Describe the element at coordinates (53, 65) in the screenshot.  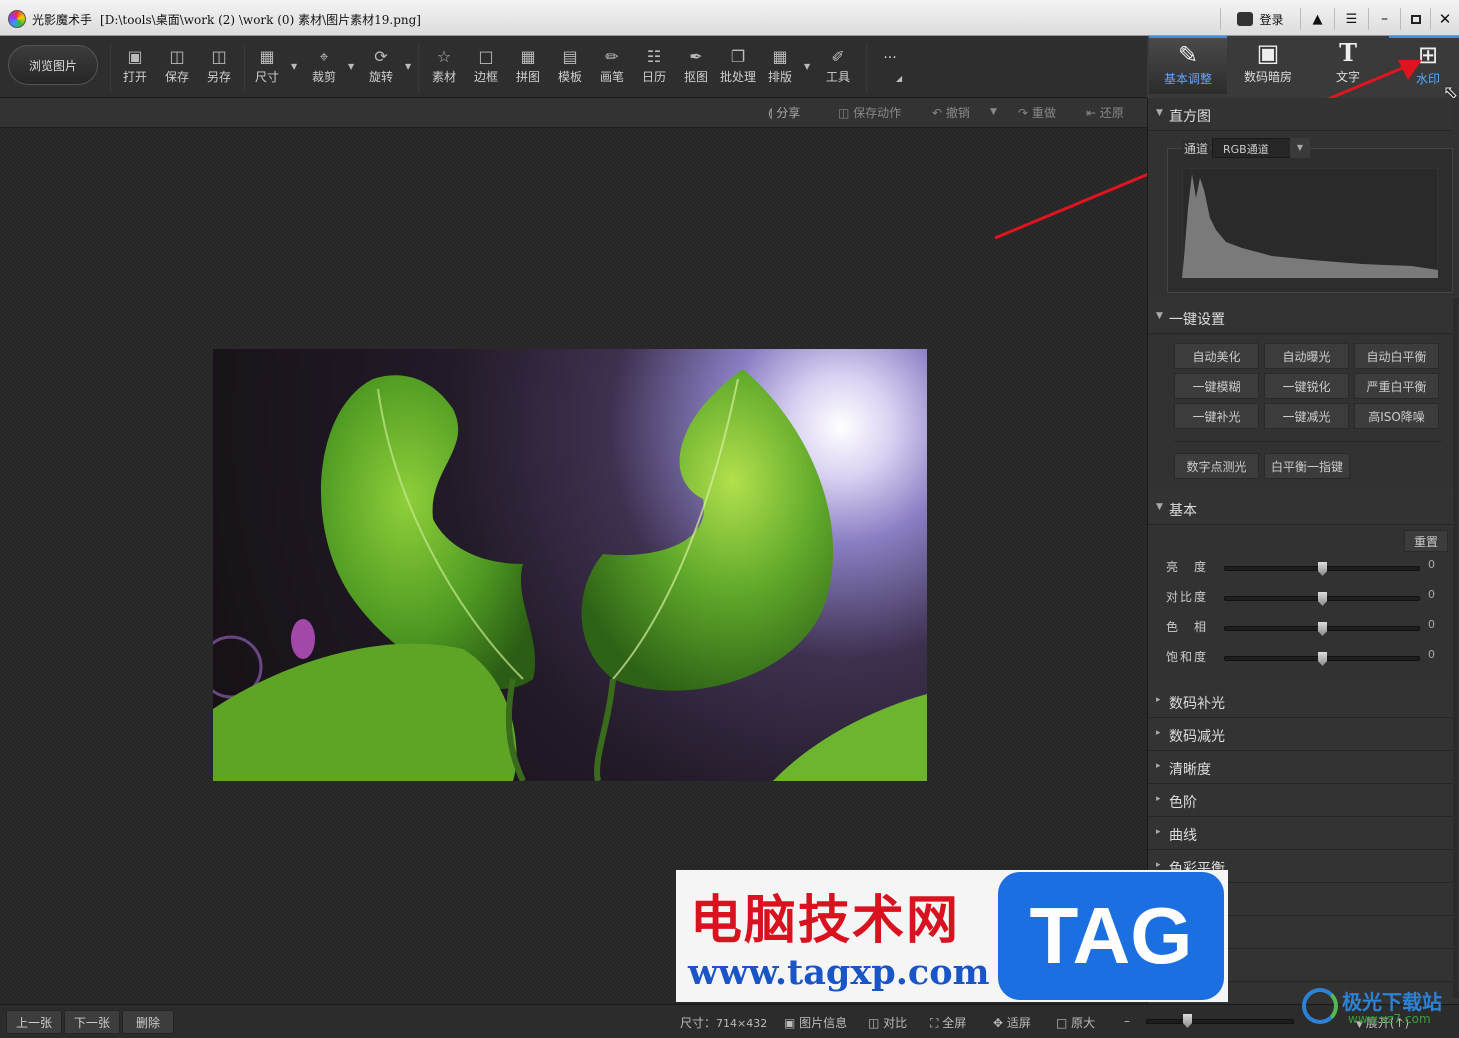
I see `browse-images-button: 浏览图片` at that location.